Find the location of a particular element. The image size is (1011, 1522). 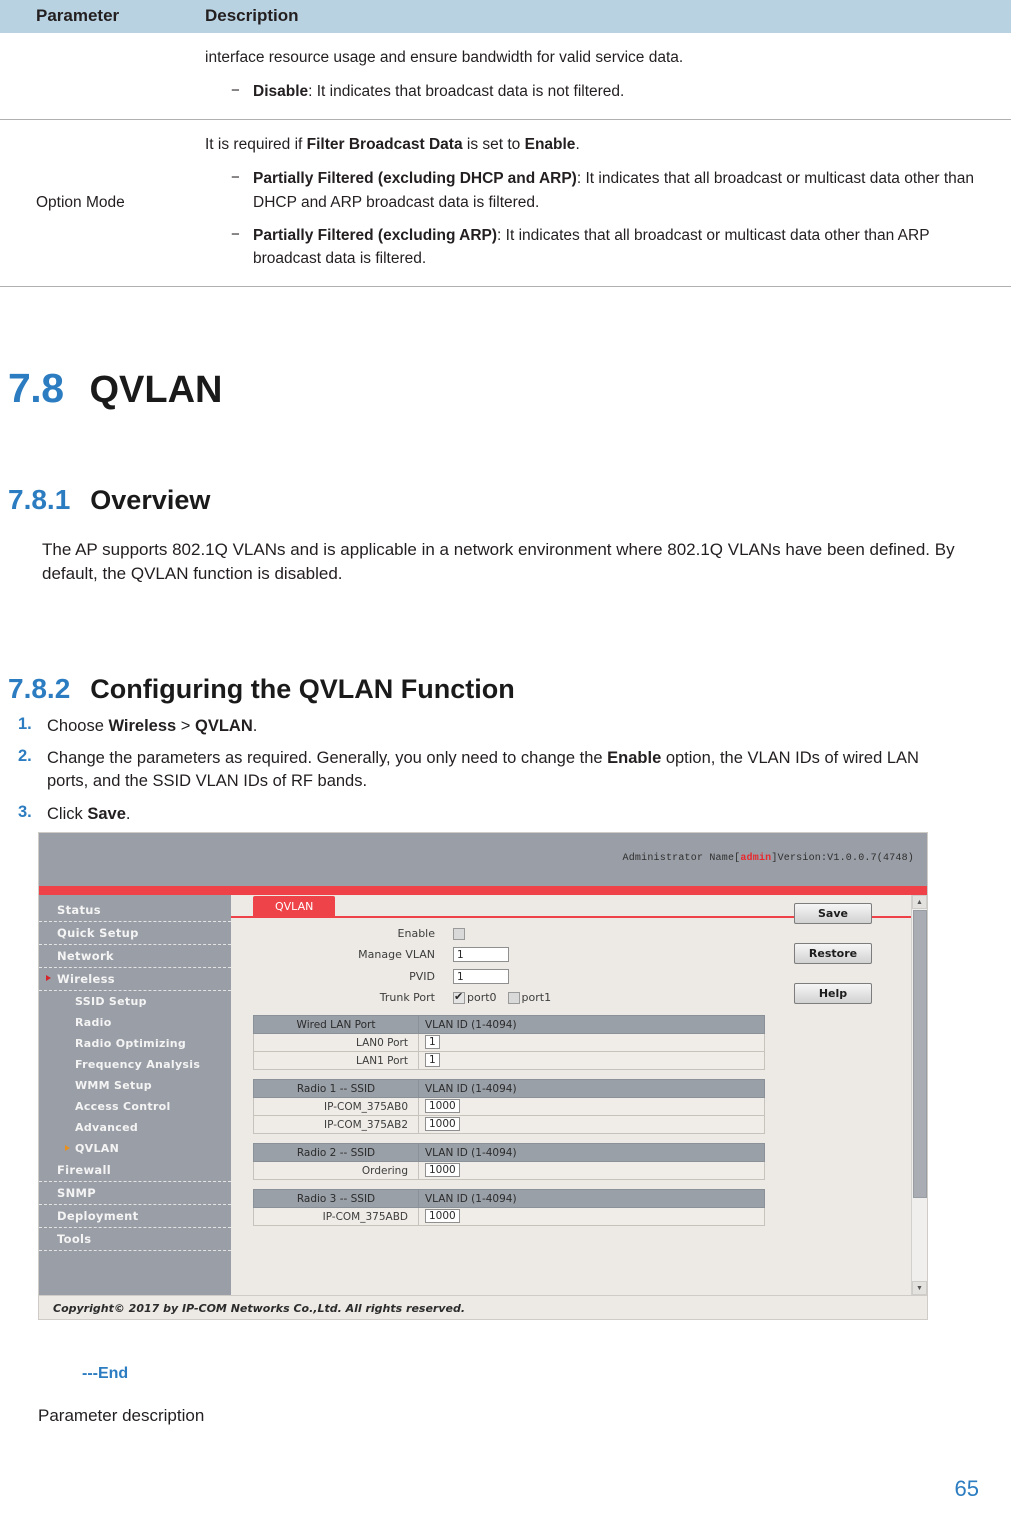

sidebar-item-label: SSID Setup is located at coordinates (111, 1001).